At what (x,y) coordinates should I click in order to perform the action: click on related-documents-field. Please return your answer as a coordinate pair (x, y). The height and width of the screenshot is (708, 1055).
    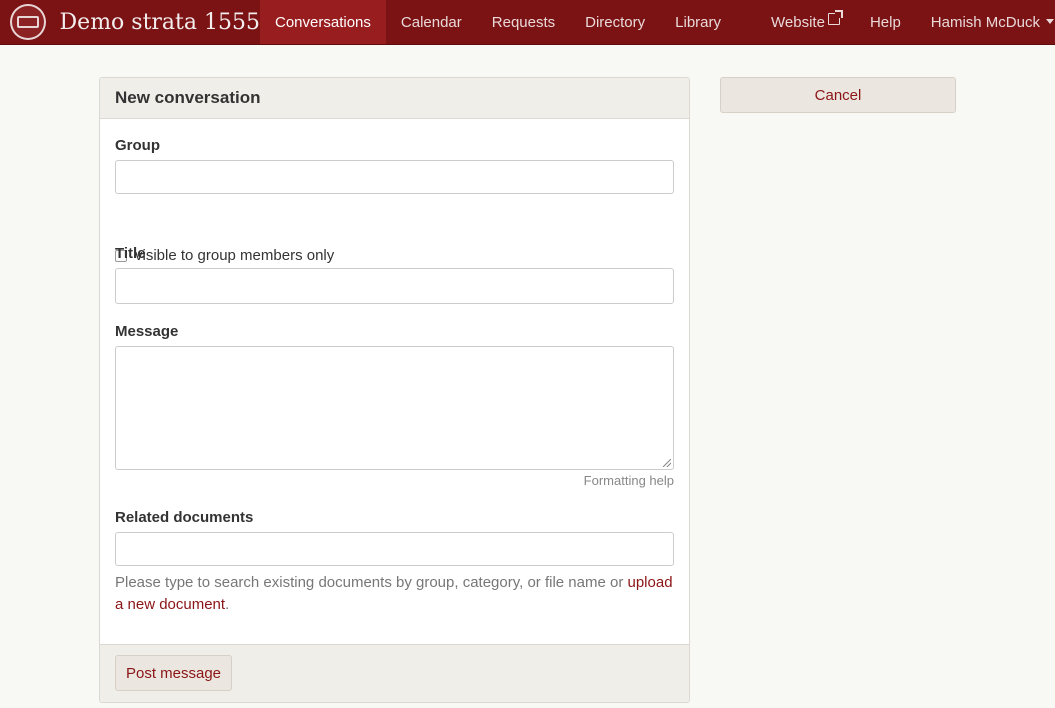
    Looking at the image, I should click on (394, 549).